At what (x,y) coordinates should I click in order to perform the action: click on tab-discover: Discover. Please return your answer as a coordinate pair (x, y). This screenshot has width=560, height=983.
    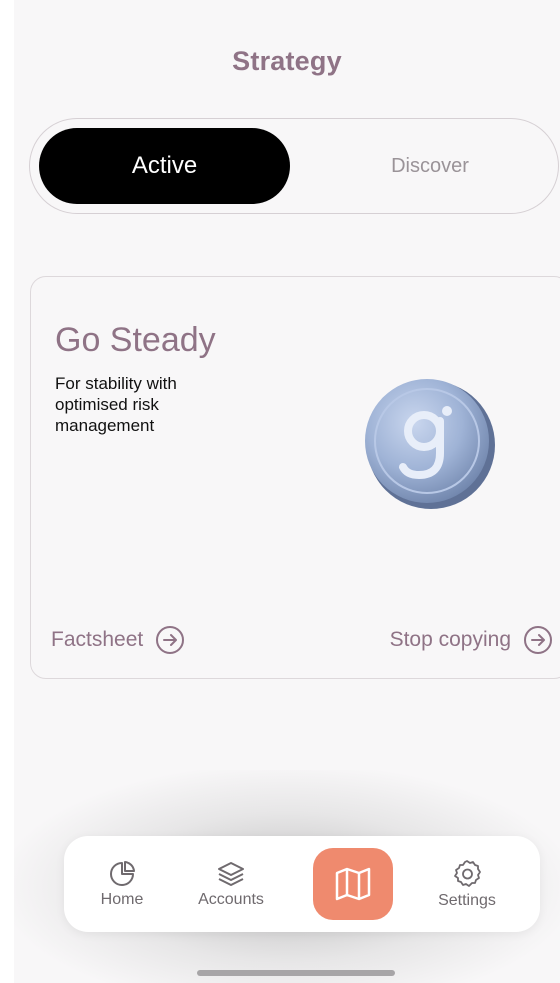
    Looking at the image, I should click on (430, 166).